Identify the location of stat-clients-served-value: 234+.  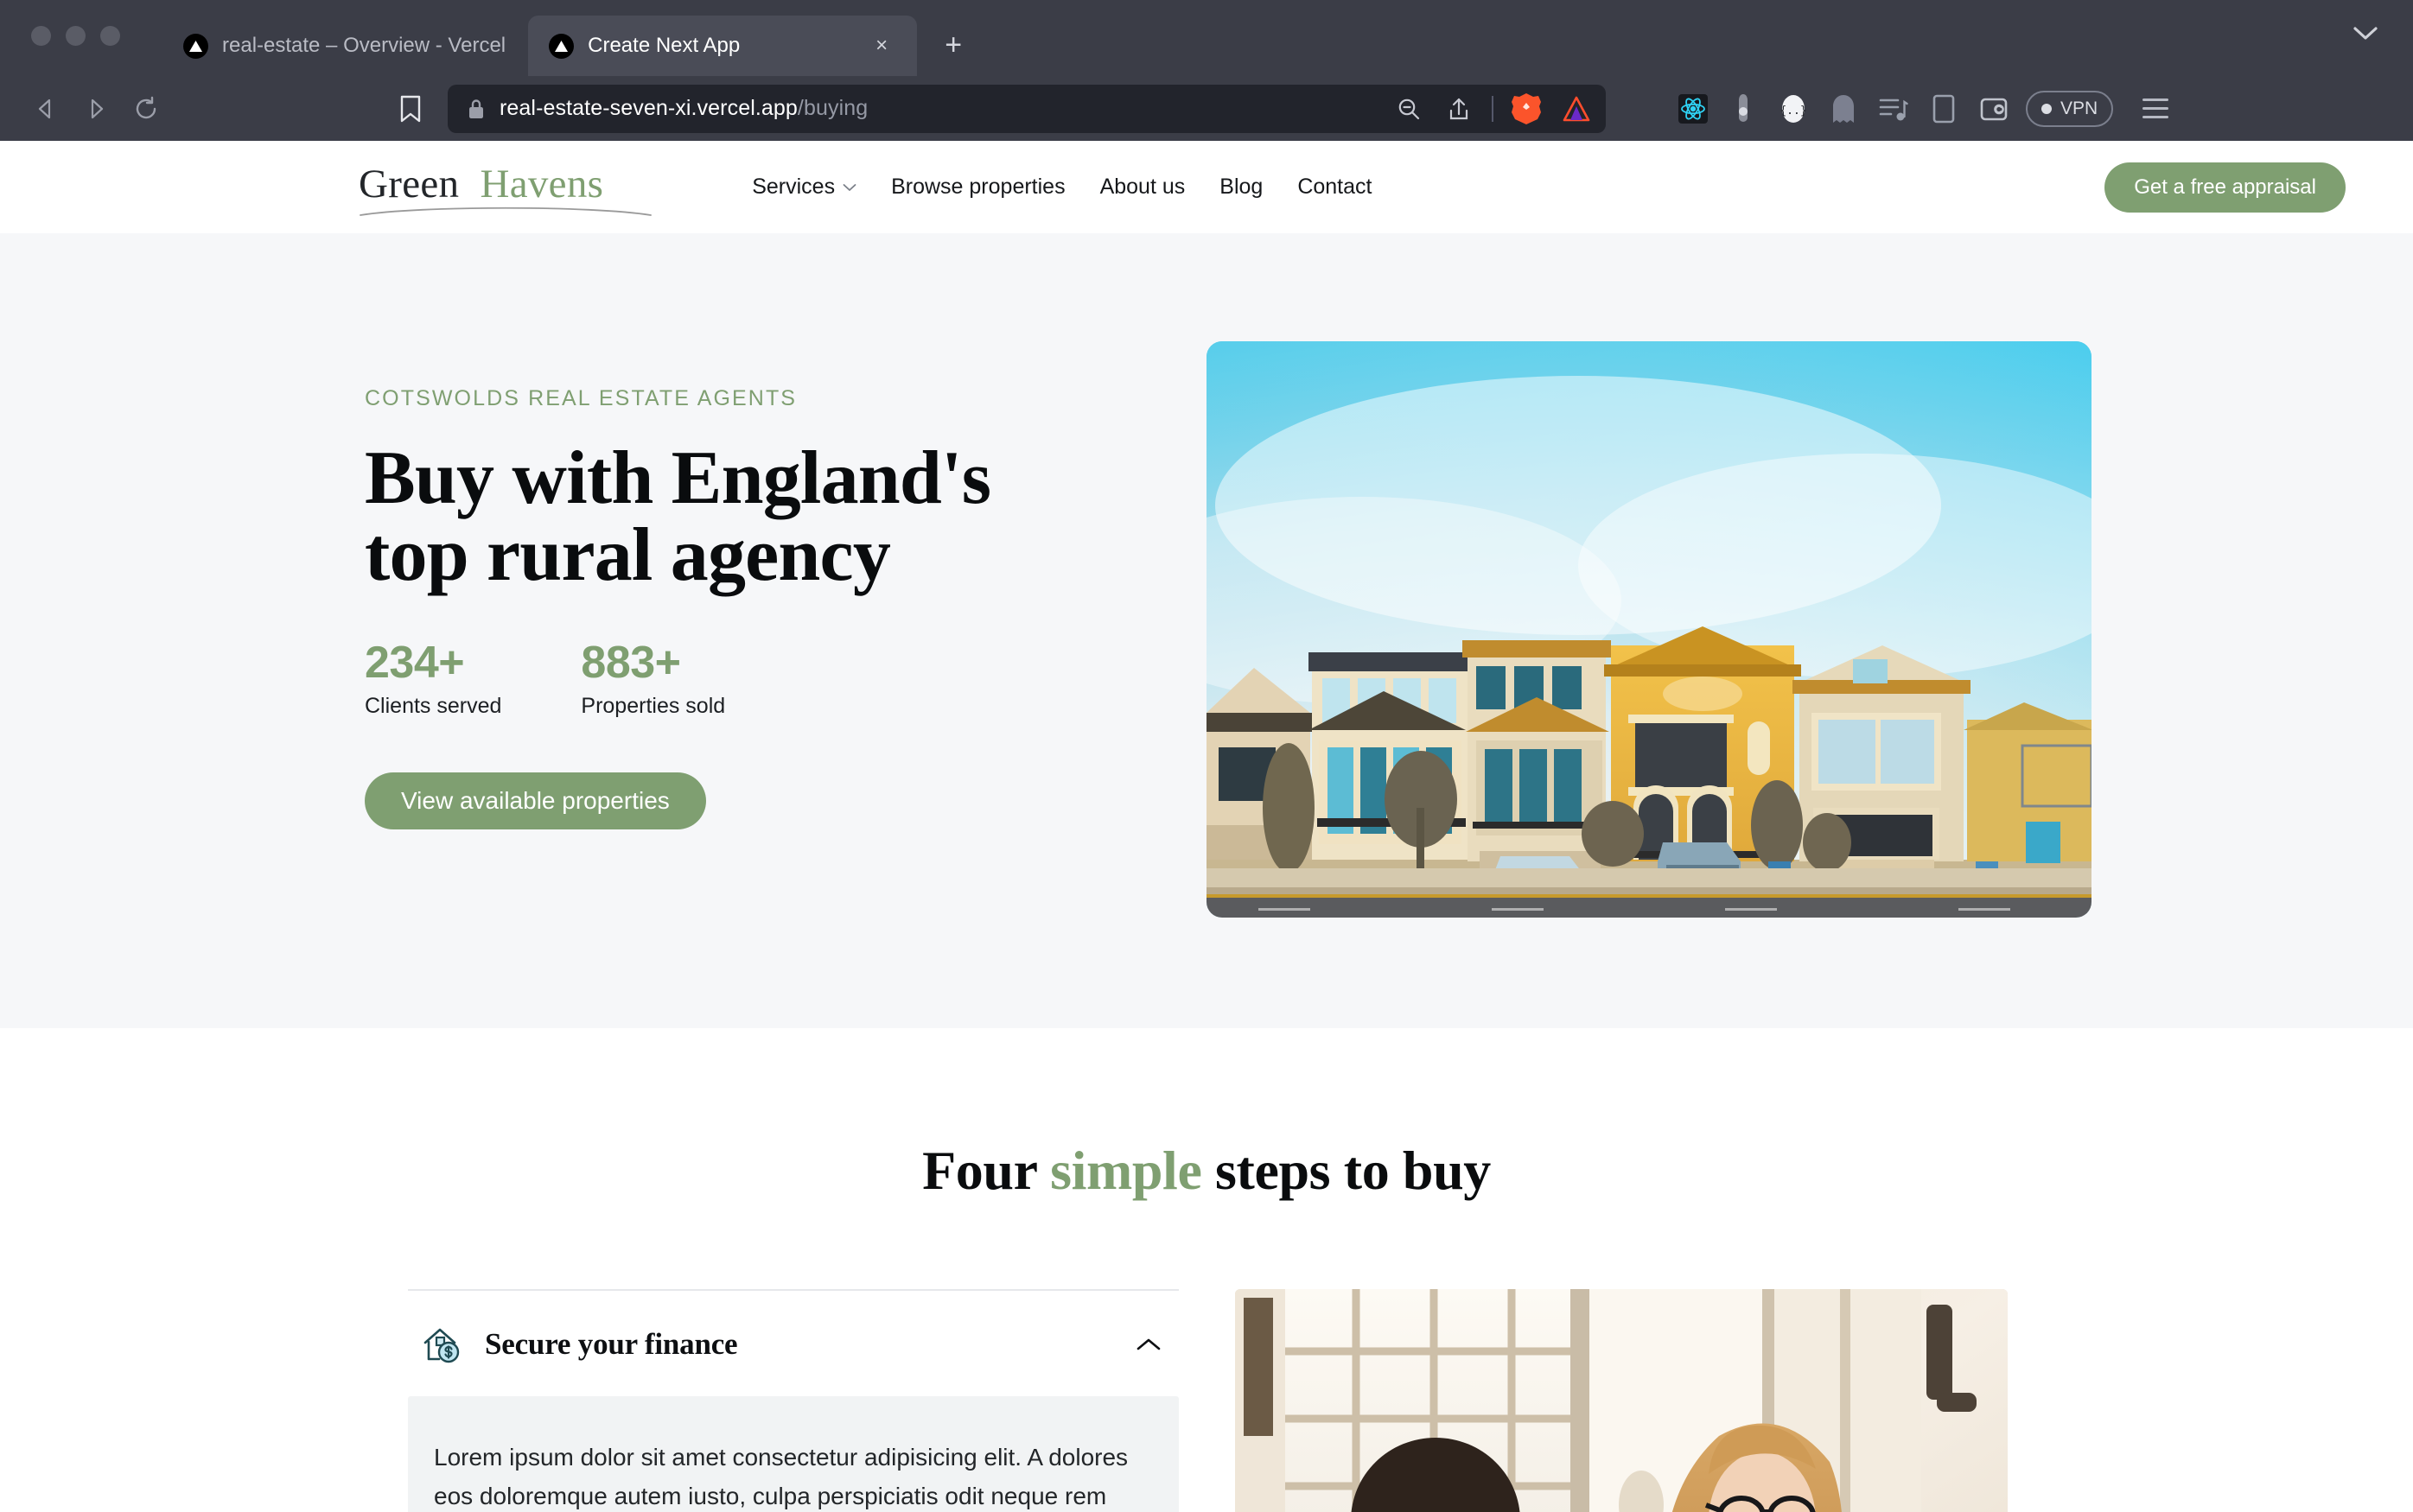
(415, 662).